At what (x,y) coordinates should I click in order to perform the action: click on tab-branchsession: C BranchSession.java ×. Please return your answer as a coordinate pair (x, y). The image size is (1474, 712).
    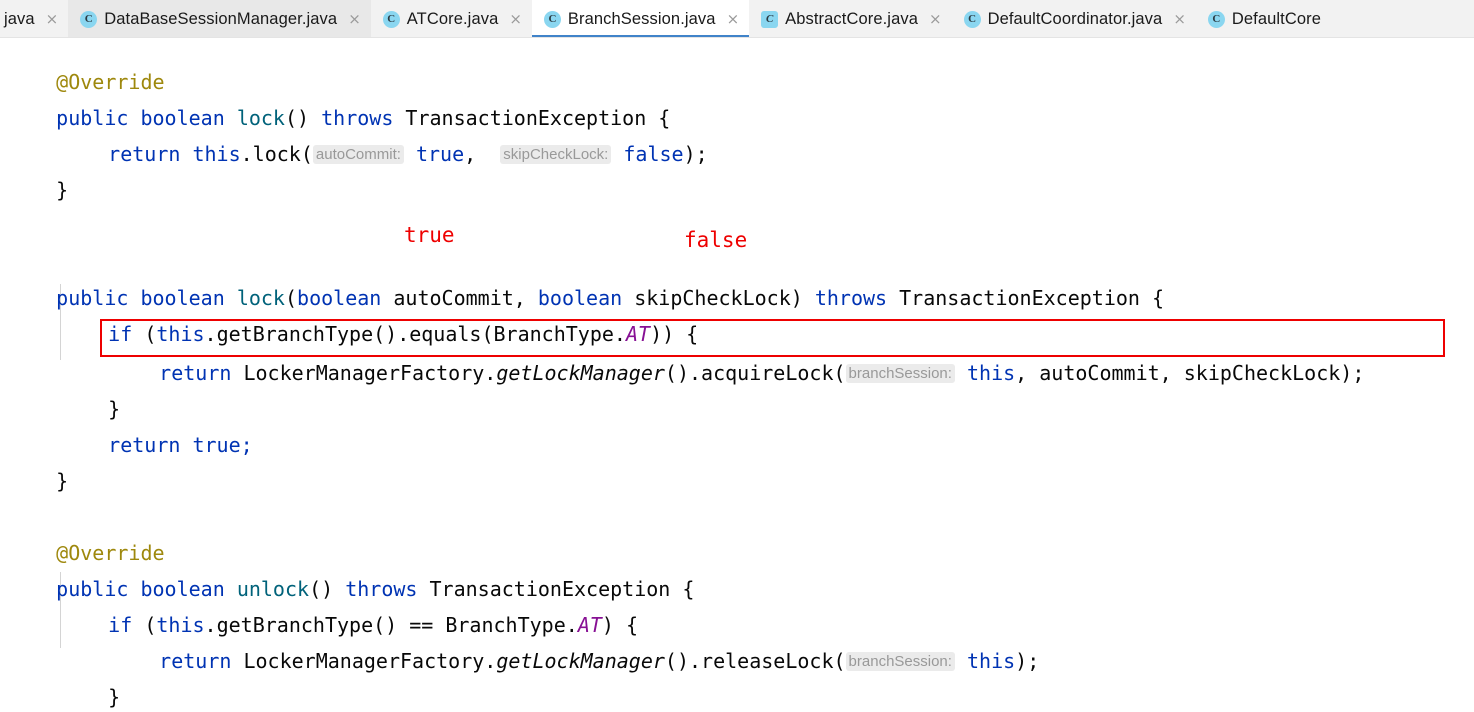
    Looking at the image, I should click on (640, 18).